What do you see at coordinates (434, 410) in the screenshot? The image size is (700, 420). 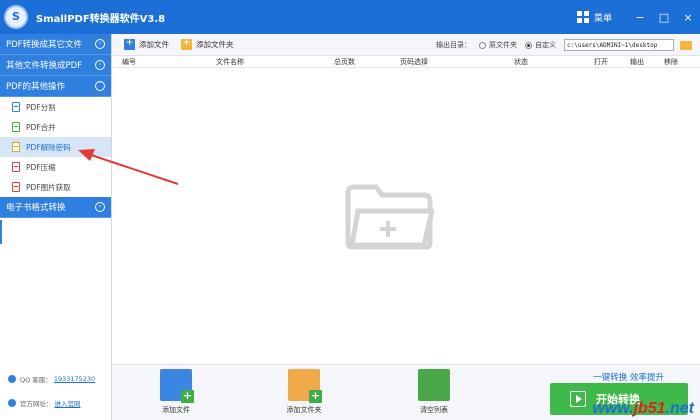 I see `clear-list-label: 清空列表` at bounding box center [434, 410].